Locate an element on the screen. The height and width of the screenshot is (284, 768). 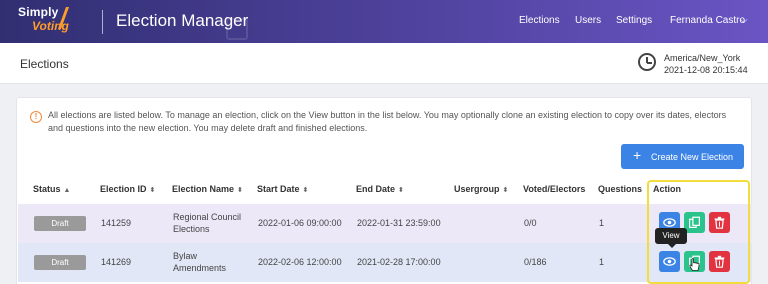
column-header-start-date: Start Date ⬍ is located at coordinates (282, 189).